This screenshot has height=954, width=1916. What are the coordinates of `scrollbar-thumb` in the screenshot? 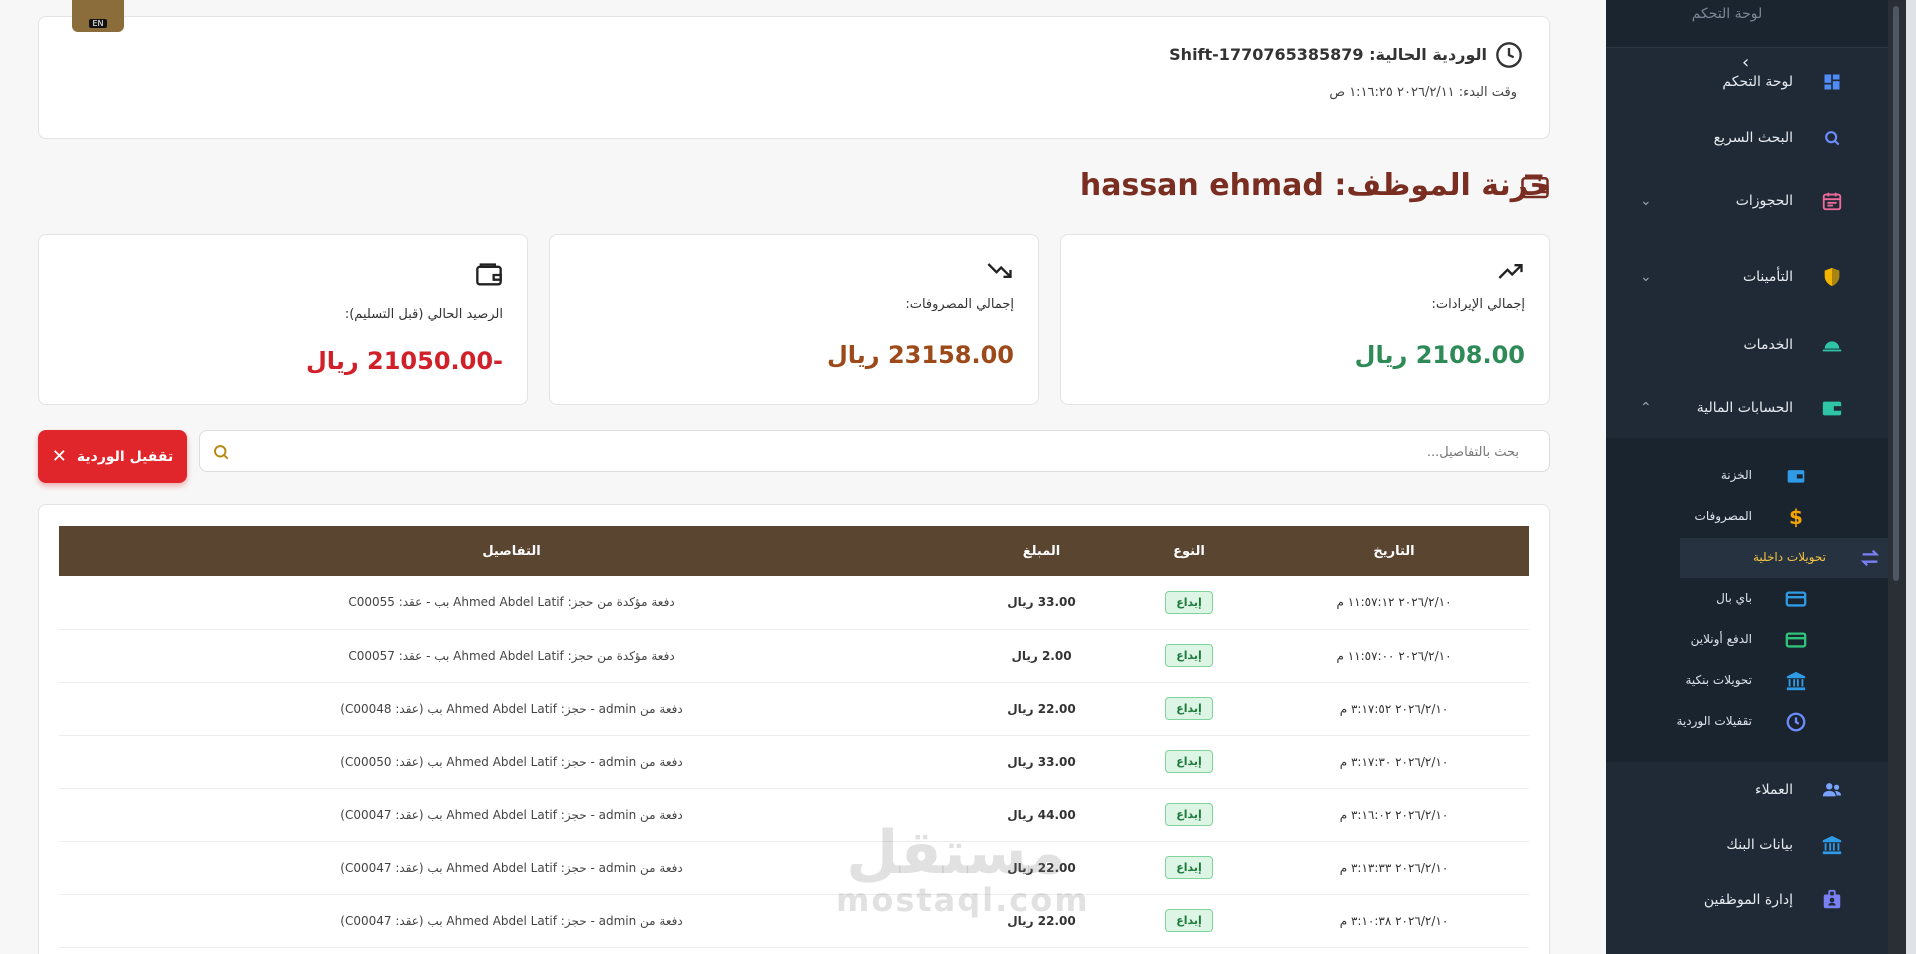 It's located at (1896, 293).